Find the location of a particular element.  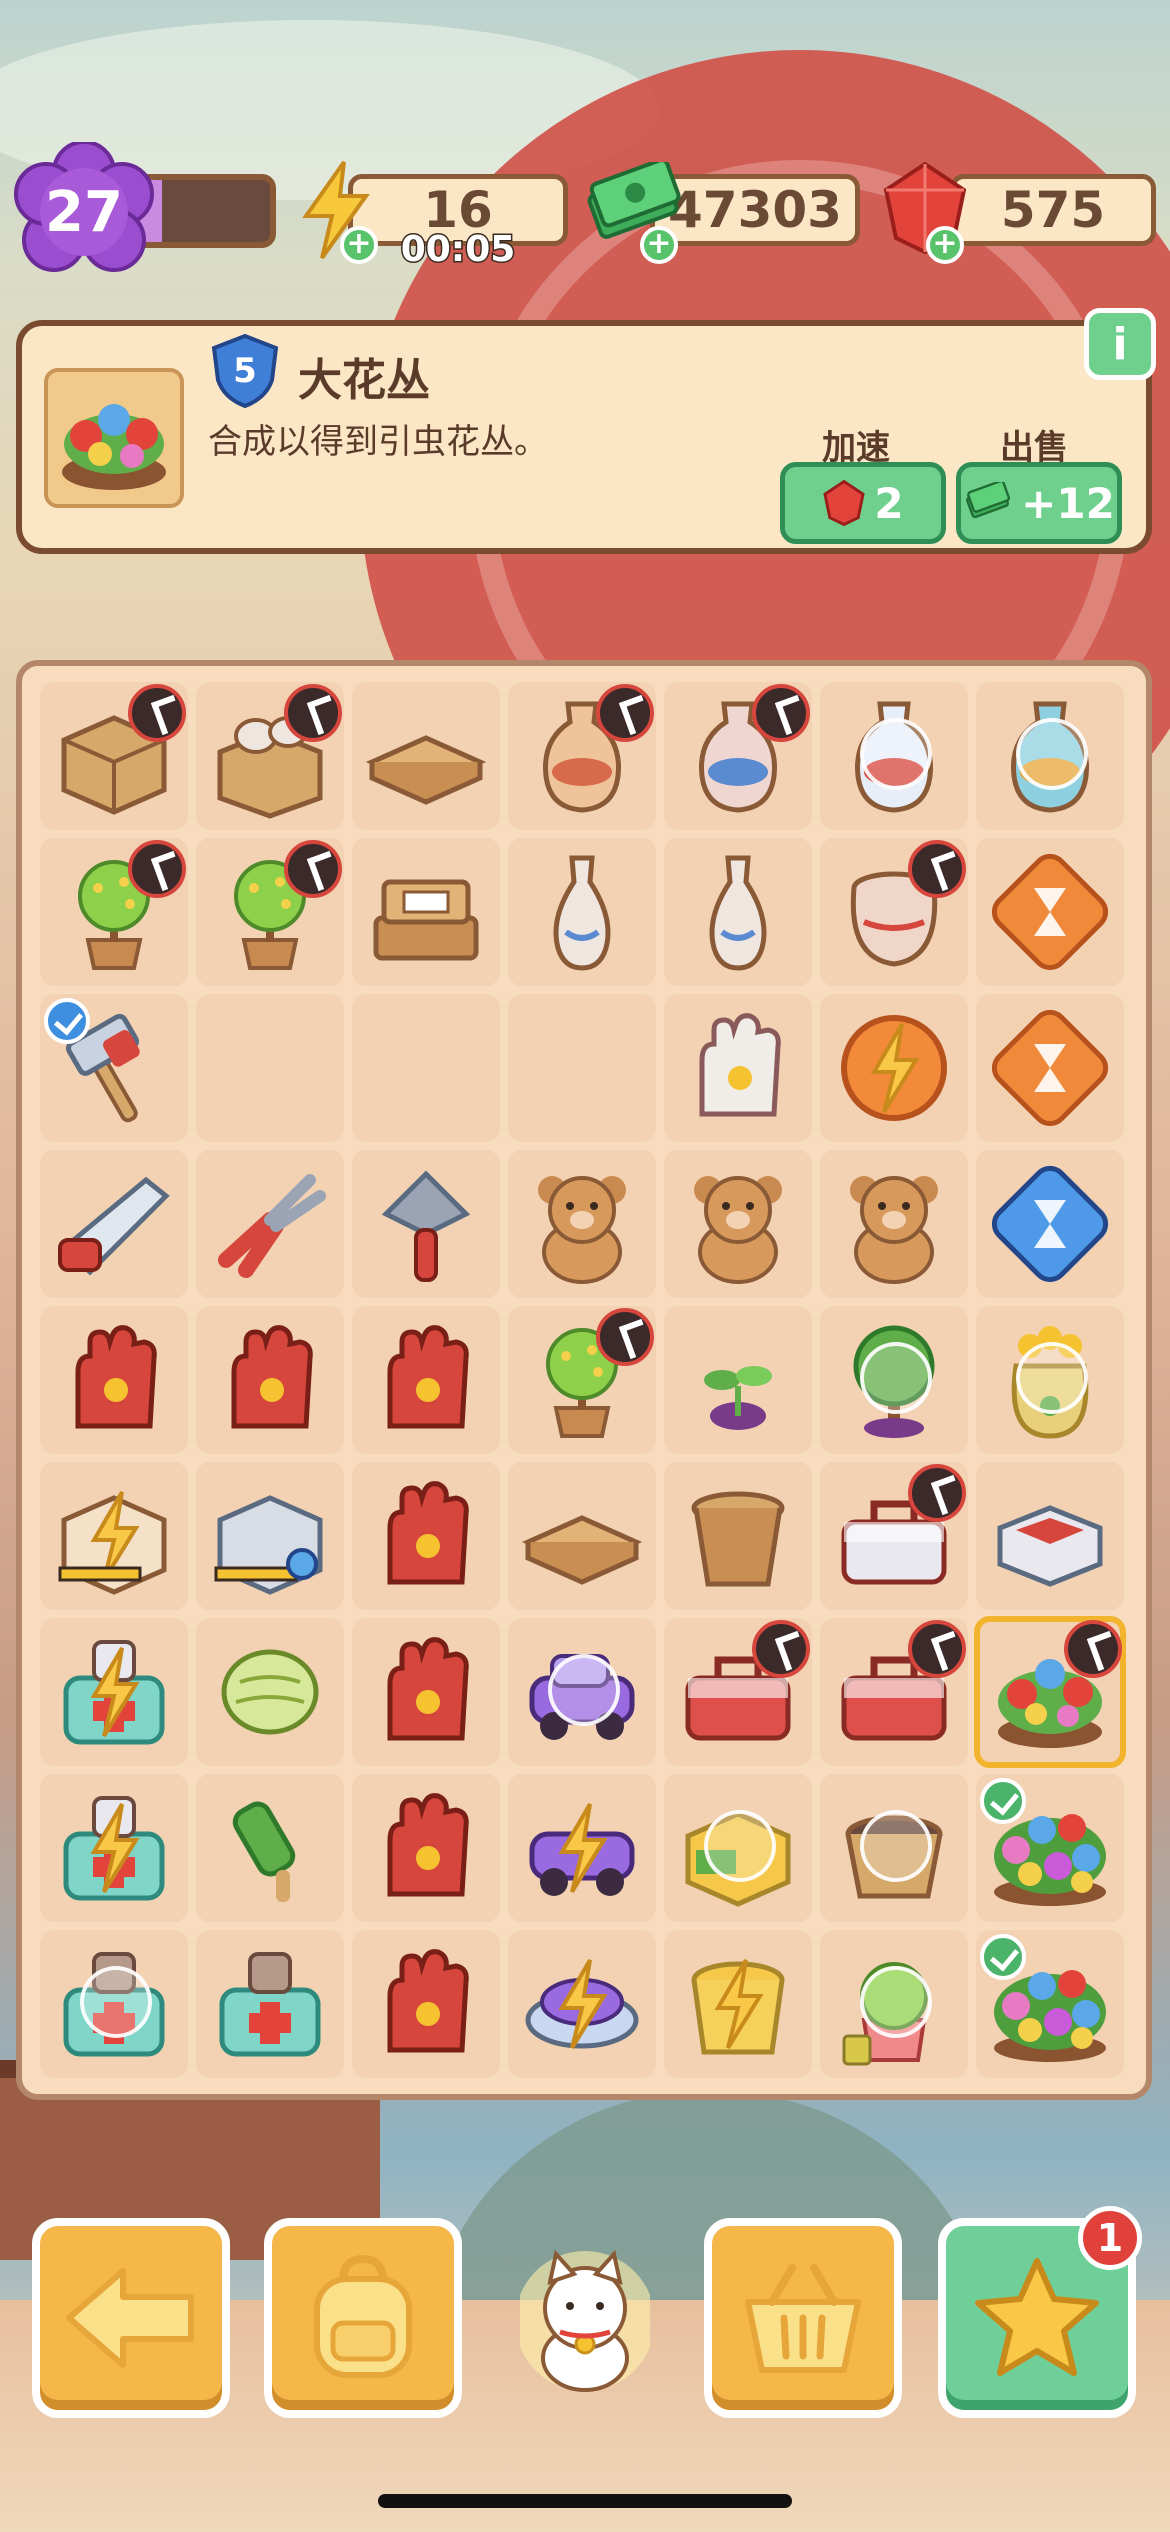

crate-stack-icon is located at coordinates (426, 912).